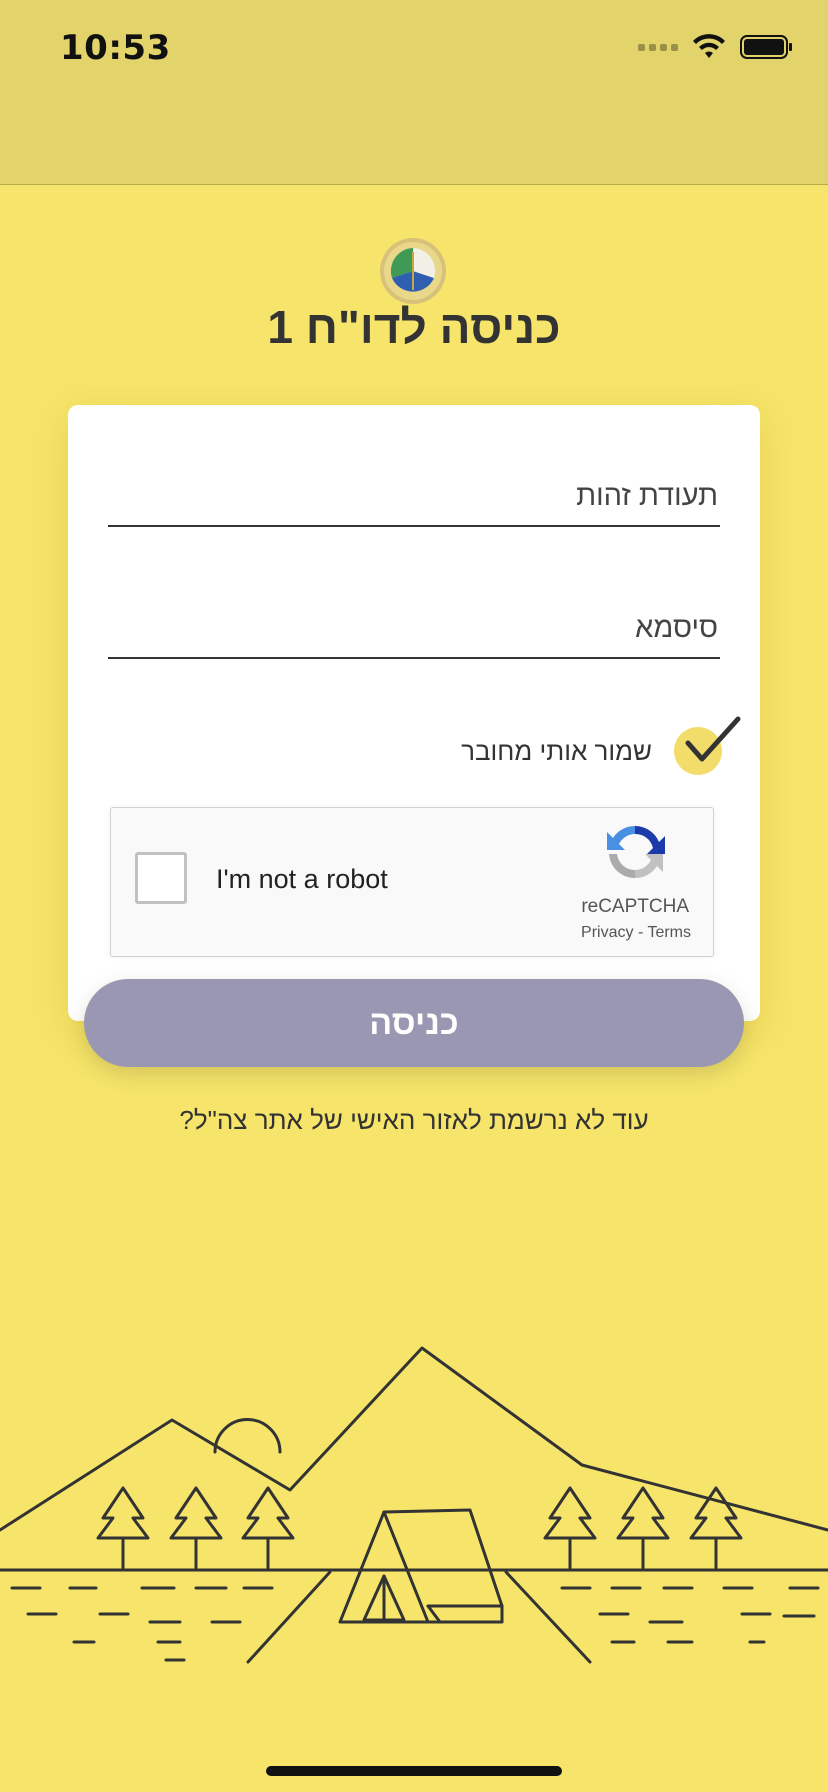  What do you see at coordinates (713, 739) in the screenshot?
I see `checkmark-icon` at bounding box center [713, 739].